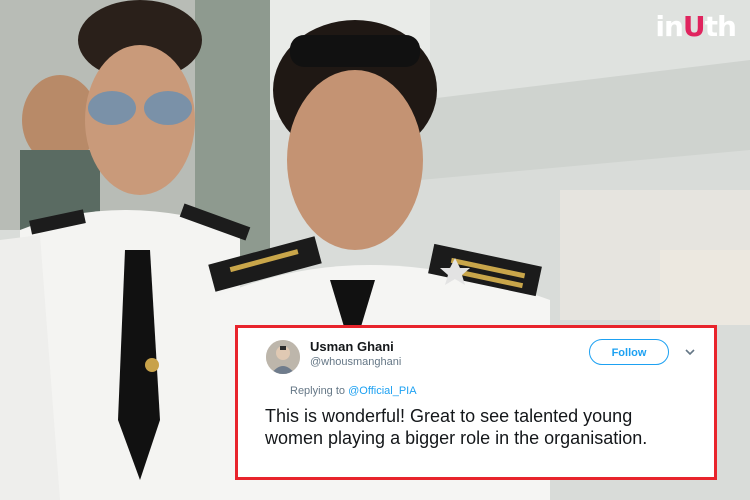 Image resolution: width=750 pixels, height=500 pixels. I want to click on chevron-down-icon, so click(690, 351).